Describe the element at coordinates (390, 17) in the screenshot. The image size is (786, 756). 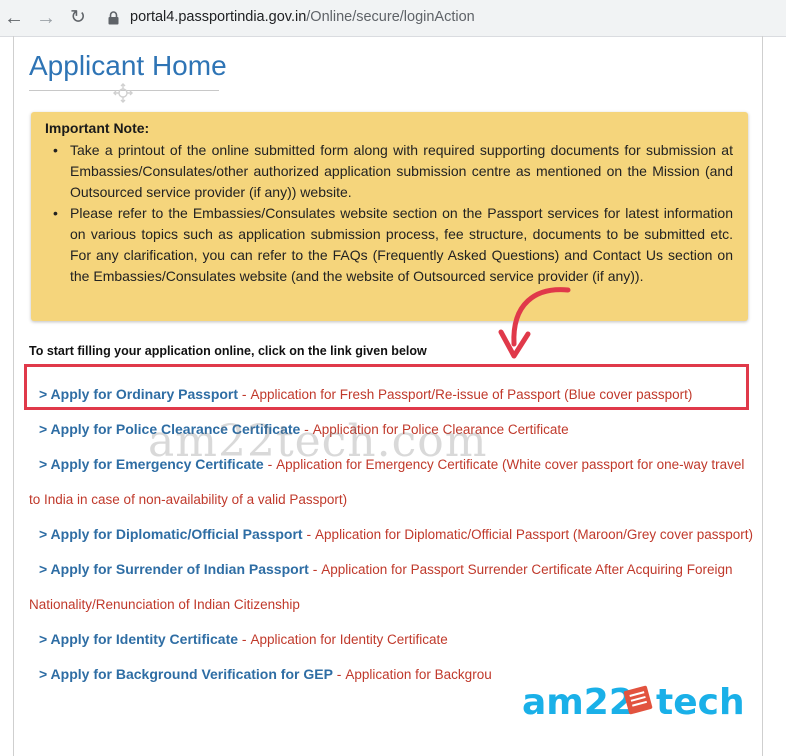
I see `url-path: /Online/secure/loginAction` at that location.